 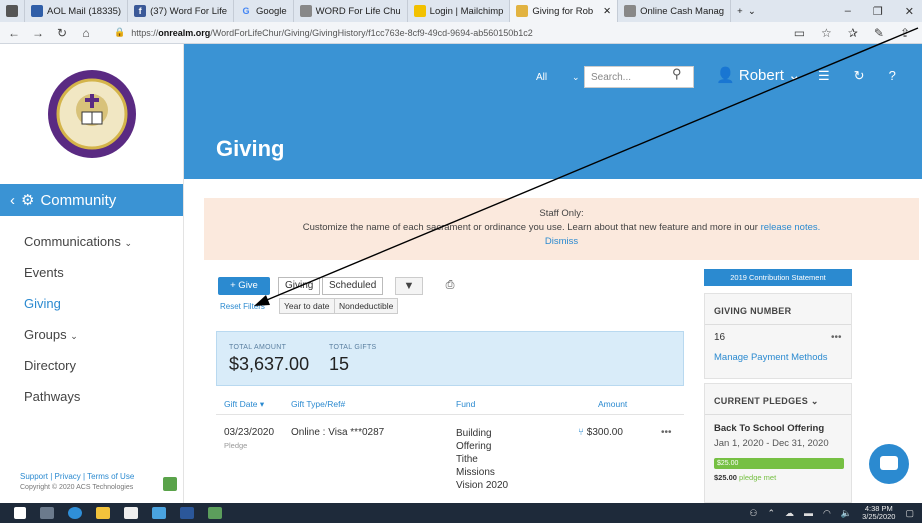 I want to click on sidebar-item-events: Events, so click(x=91, y=272).